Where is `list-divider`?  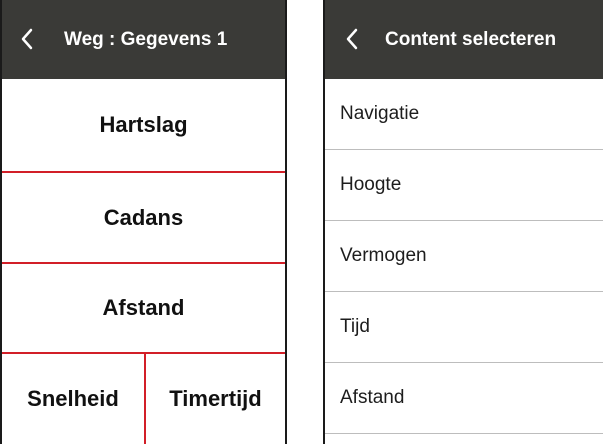
list-divider is located at coordinates (464, 433).